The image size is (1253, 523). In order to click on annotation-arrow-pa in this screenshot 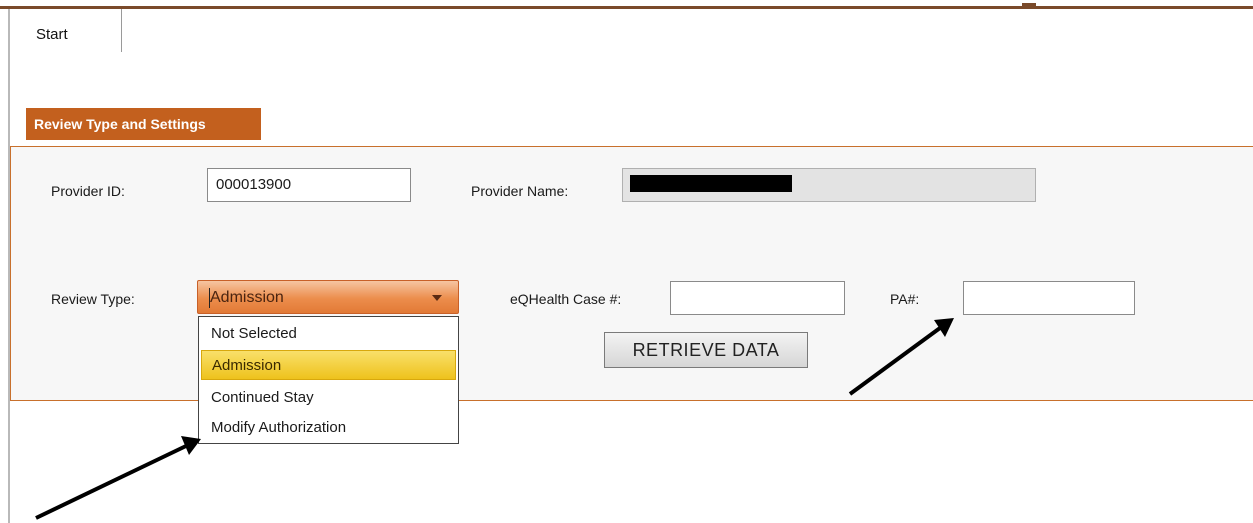, I will do `click(901, 357)`.